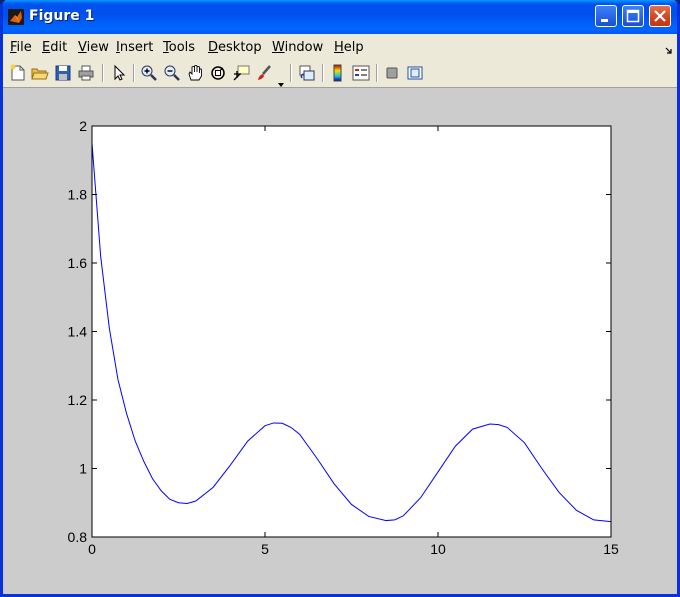 Image resolution: width=680 pixels, height=597 pixels. Describe the element at coordinates (54, 47) in the screenshot. I see `menu-edit: Edit` at that location.